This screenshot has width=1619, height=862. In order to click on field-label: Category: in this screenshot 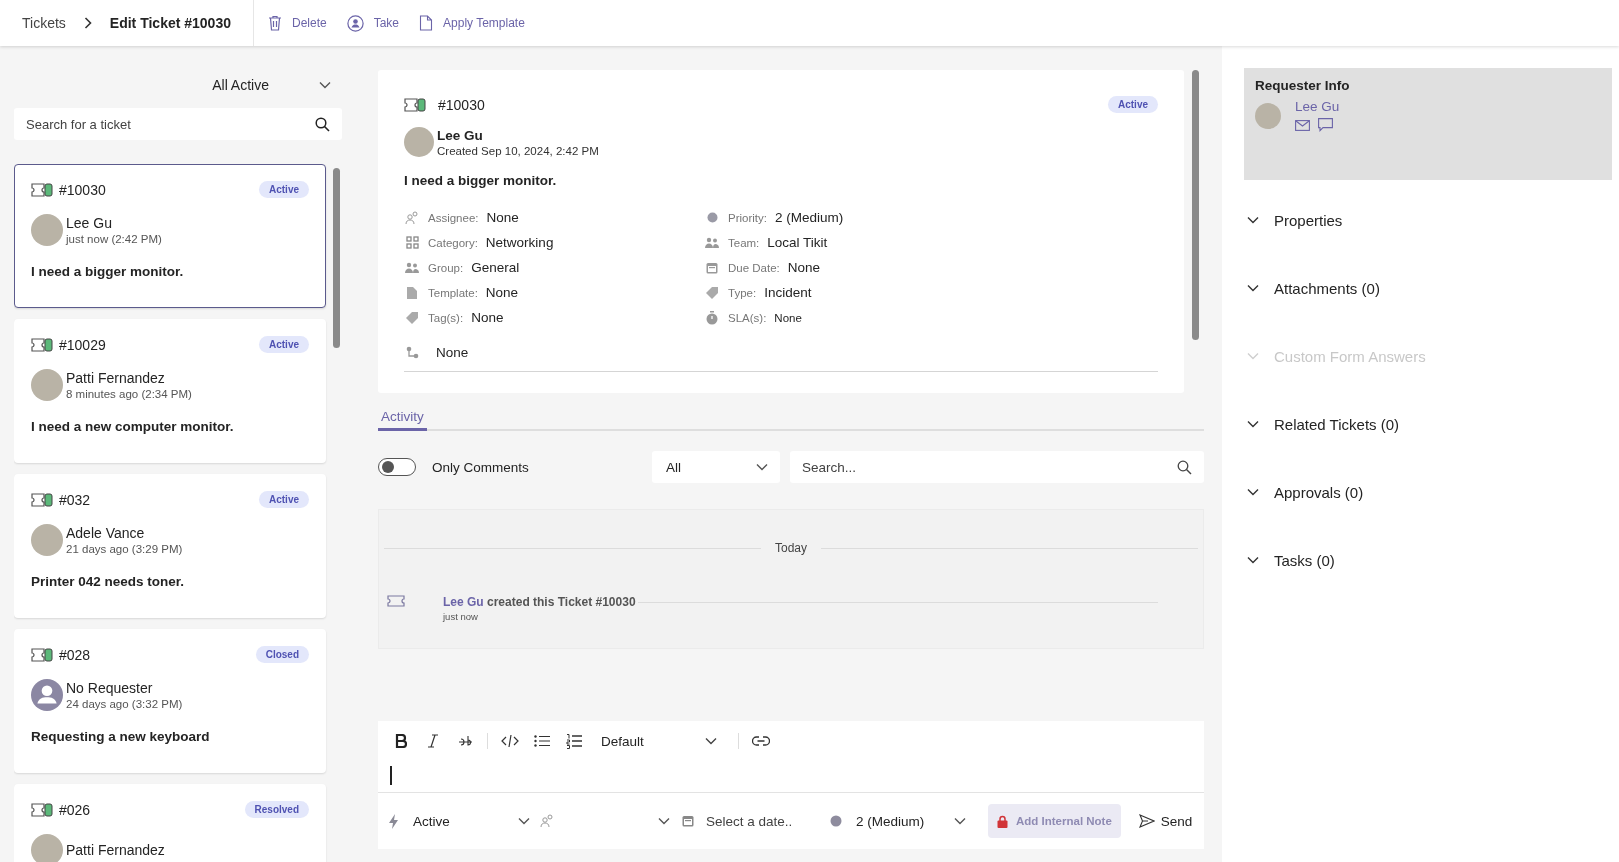, I will do `click(453, 242)`.